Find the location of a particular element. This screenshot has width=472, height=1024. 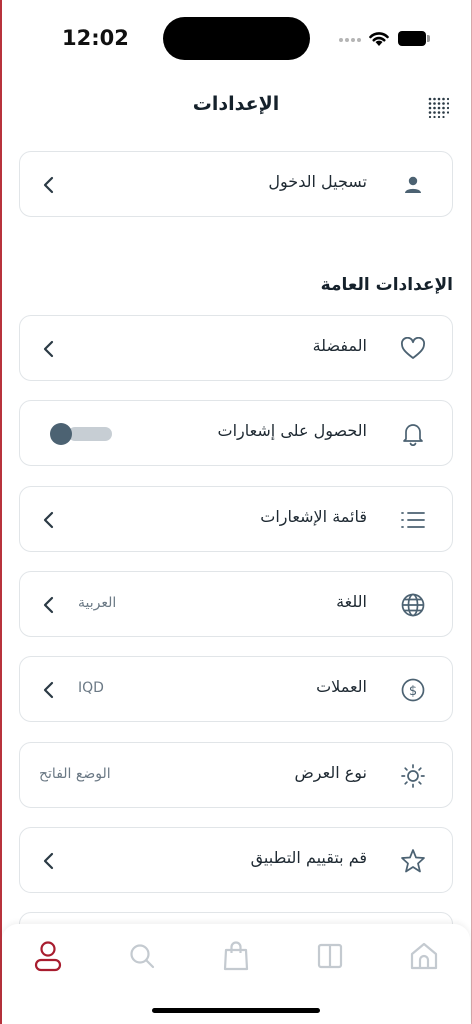

search-icon is located at coordinates (142, 956).